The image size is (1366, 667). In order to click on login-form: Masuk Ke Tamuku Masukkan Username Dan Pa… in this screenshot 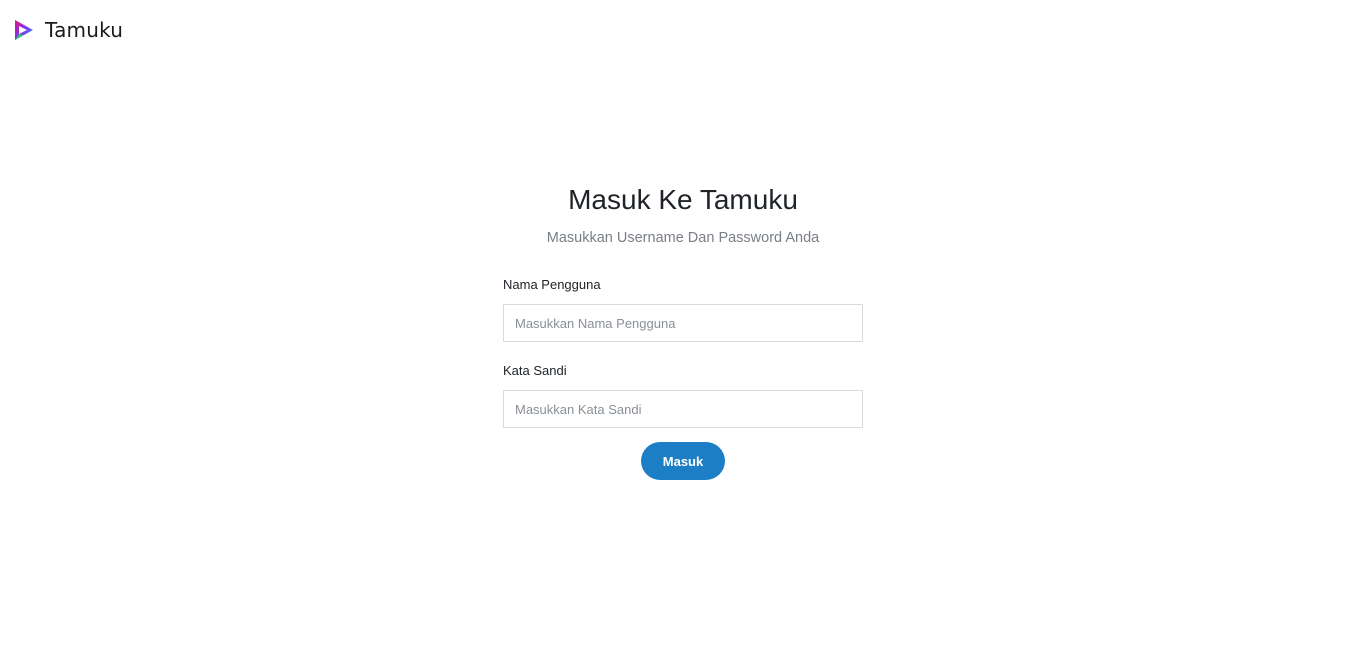, I will do `click(683, 330)`.